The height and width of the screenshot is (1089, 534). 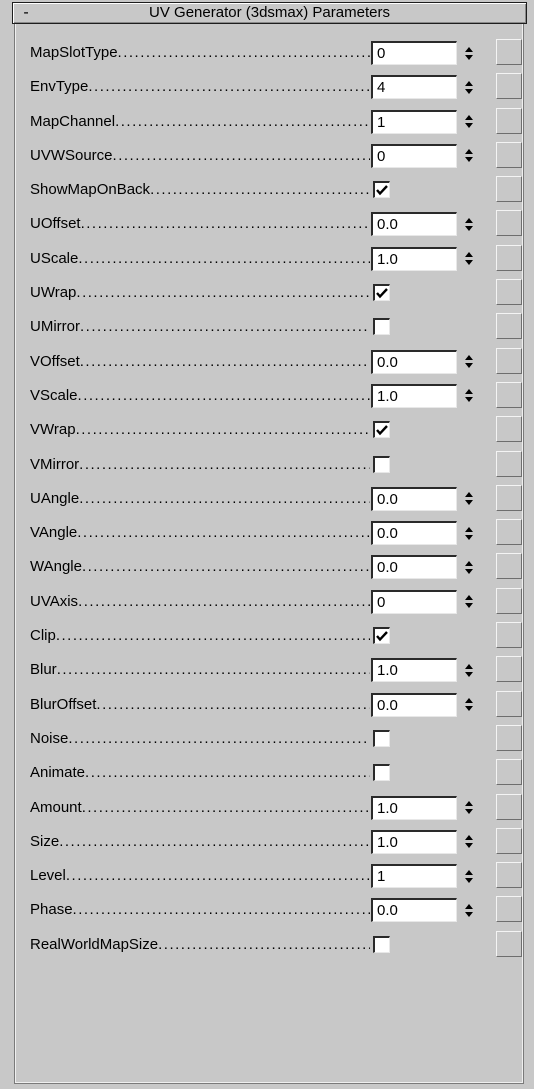 What do you see at coordinates (269, 13) in the screenshot?
I see `rollout-header: - UV Generator (3dsmax) Parameters` at bounding box center [269, 13].